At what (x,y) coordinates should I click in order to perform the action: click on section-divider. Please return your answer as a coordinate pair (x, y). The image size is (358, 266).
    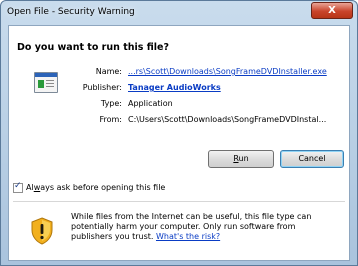
    Looking at the image, I should click on (179, 201).